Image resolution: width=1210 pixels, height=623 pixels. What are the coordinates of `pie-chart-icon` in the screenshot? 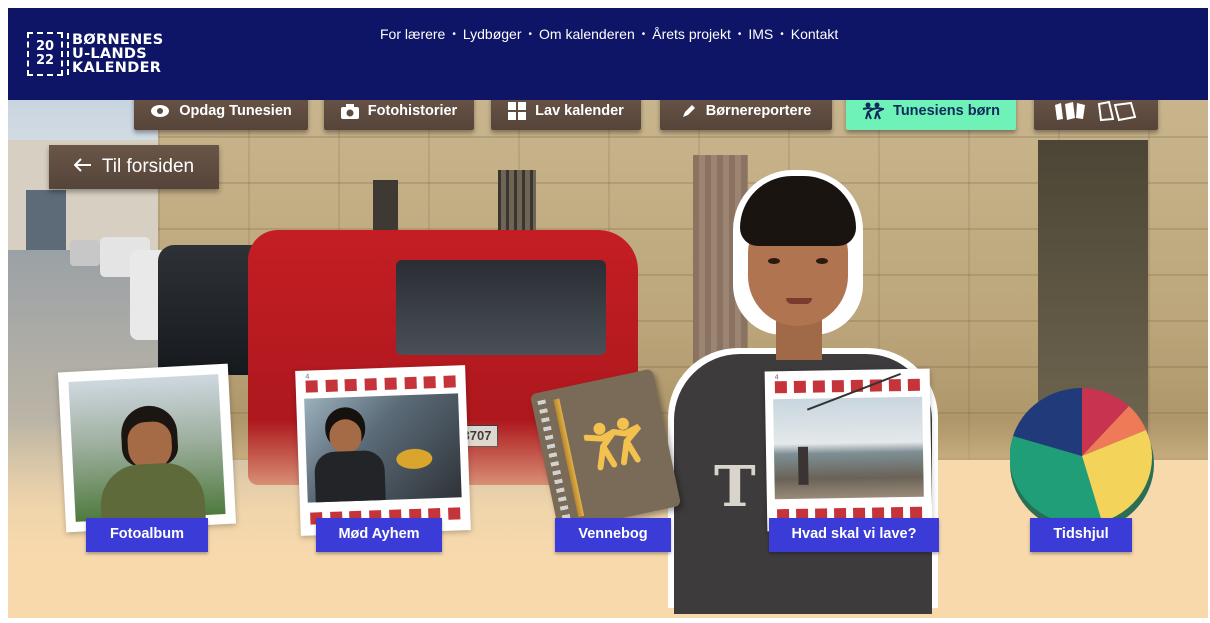 It's located at (1081, 456).